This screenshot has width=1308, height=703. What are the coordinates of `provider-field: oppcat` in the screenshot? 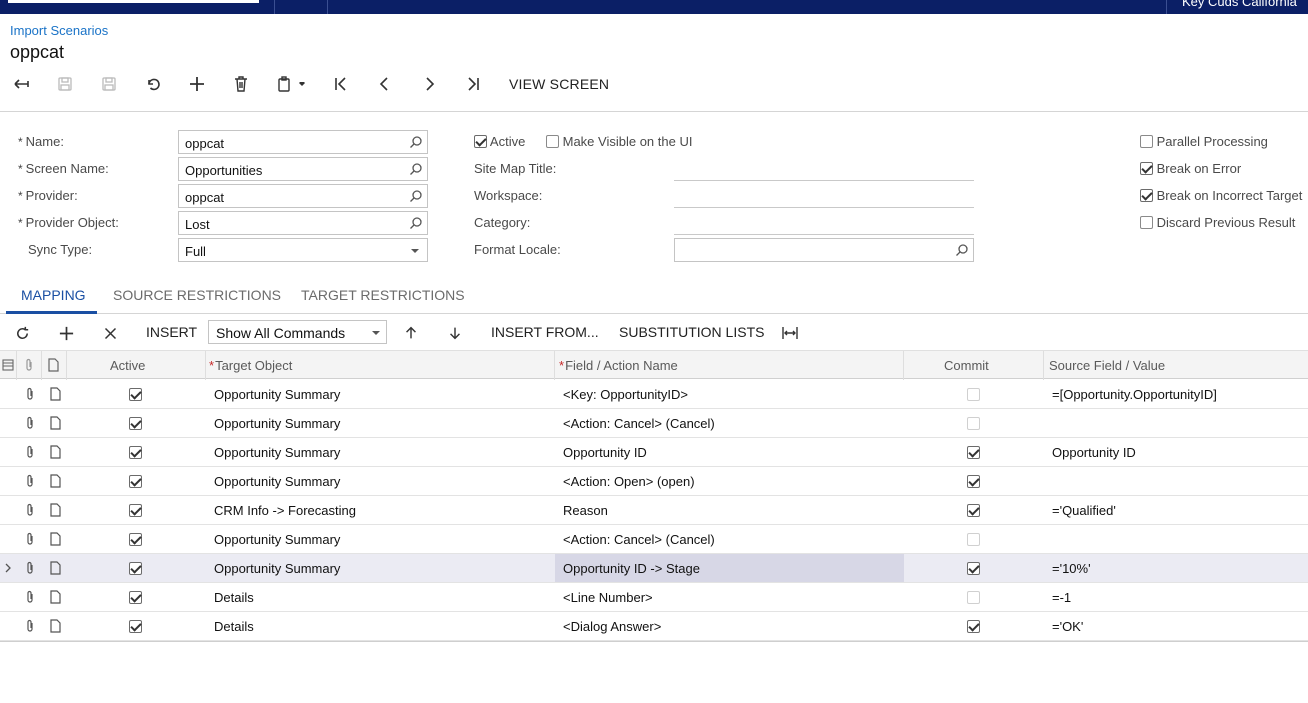 It's located at (303, 196).